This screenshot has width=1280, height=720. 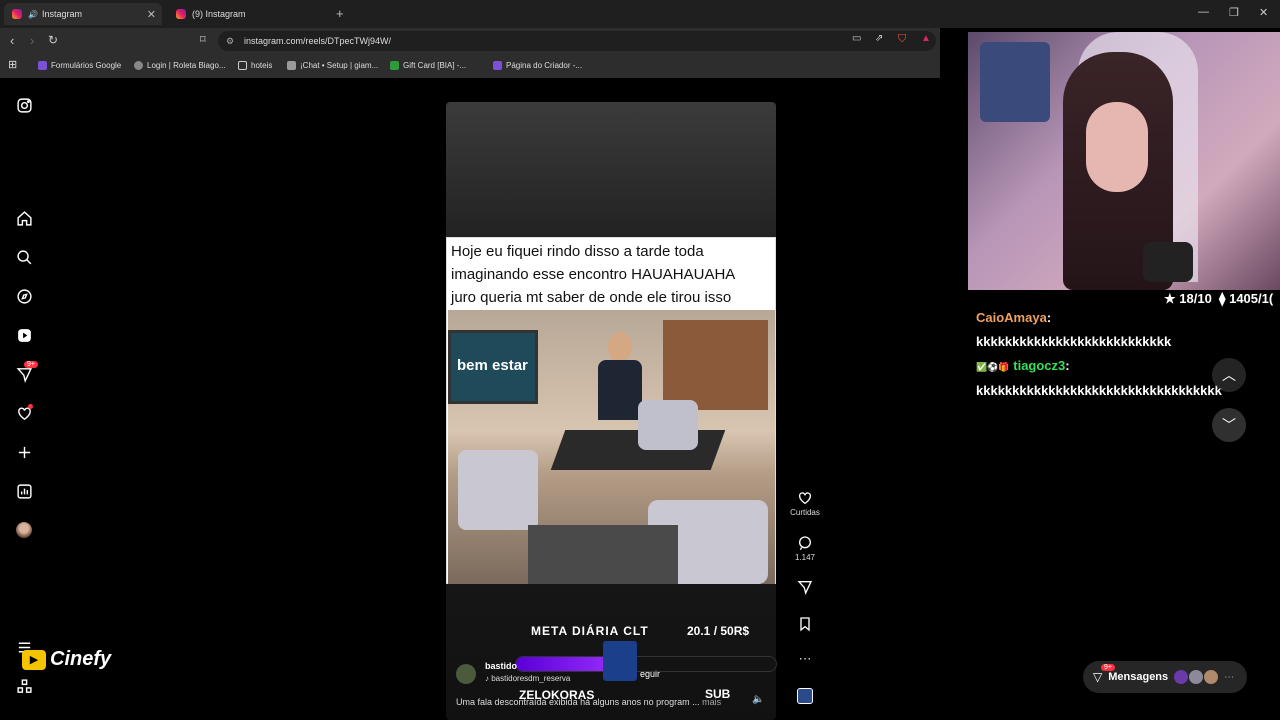 I want to click on comment-action: 1.147, so click(x=805, y=548).